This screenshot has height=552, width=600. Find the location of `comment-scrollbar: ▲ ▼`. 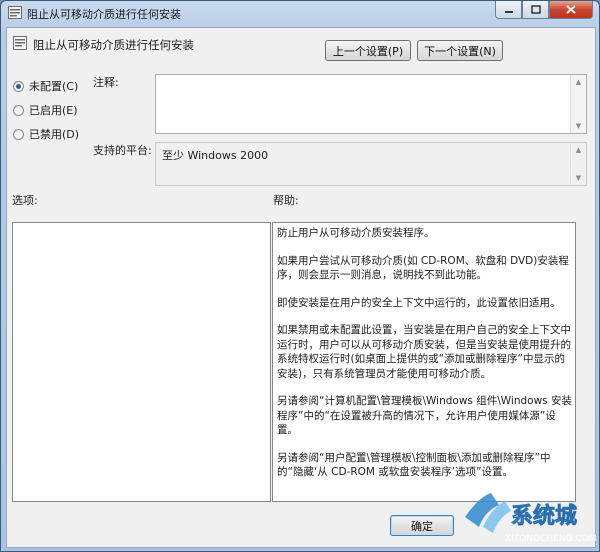

comment-scrollbar: ▲ ▼ is located at coordinates (578, 104).